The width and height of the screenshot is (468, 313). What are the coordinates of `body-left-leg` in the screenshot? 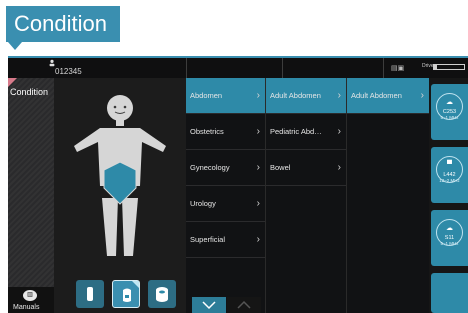 It's located at (110, 227).